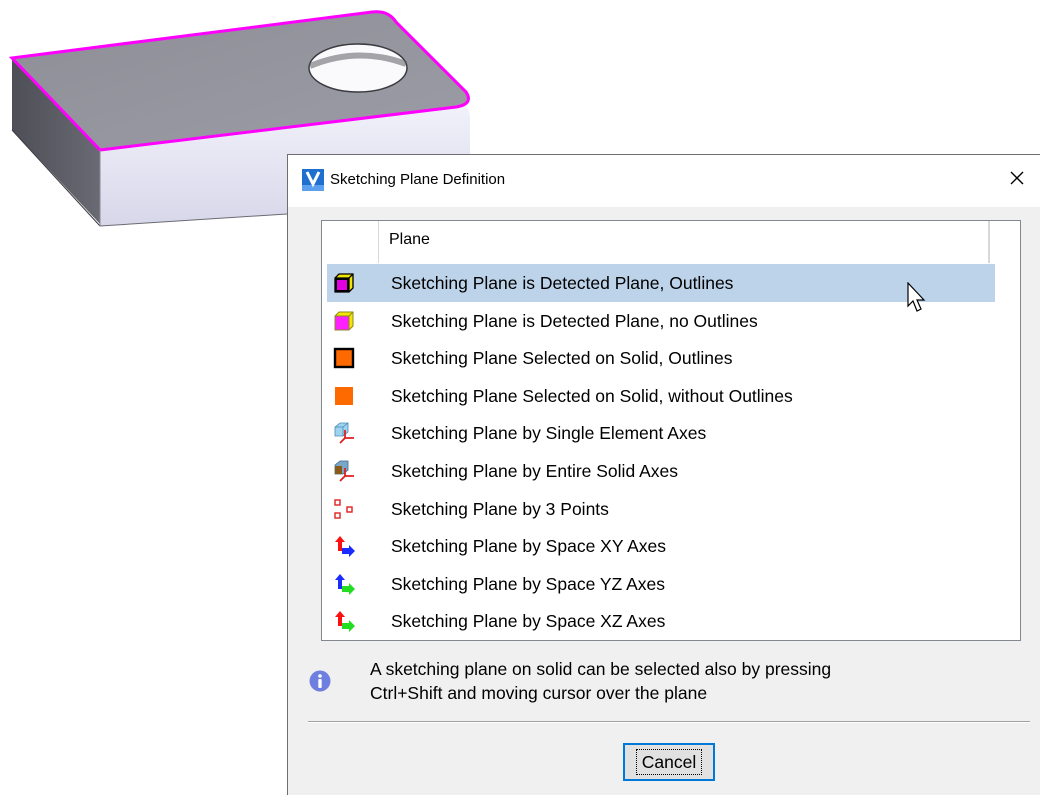 The width and height of the screenshot is (1040, 795). I want to click on three-points-icon, so click(344, 509).